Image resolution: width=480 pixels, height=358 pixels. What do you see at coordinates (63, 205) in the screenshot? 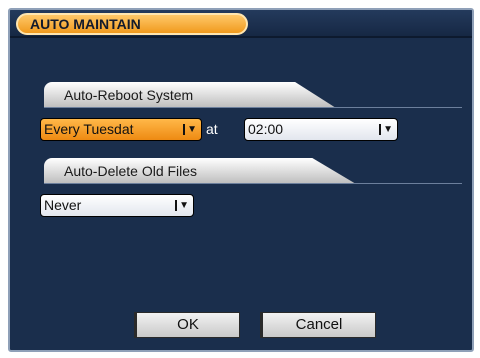
I see `delete-old-files-value: Never` at bounding box center [63, 205].